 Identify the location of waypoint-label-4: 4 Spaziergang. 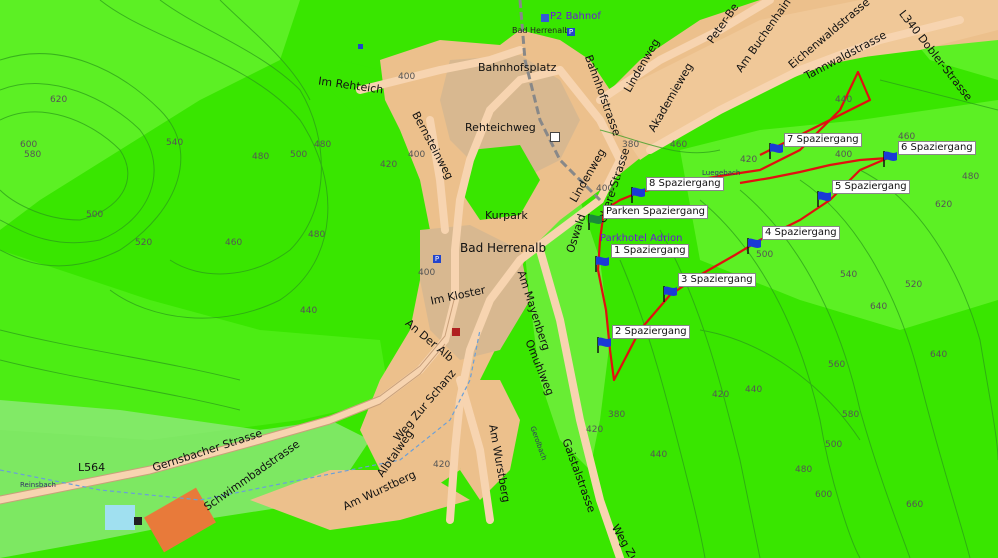
(801, 233).